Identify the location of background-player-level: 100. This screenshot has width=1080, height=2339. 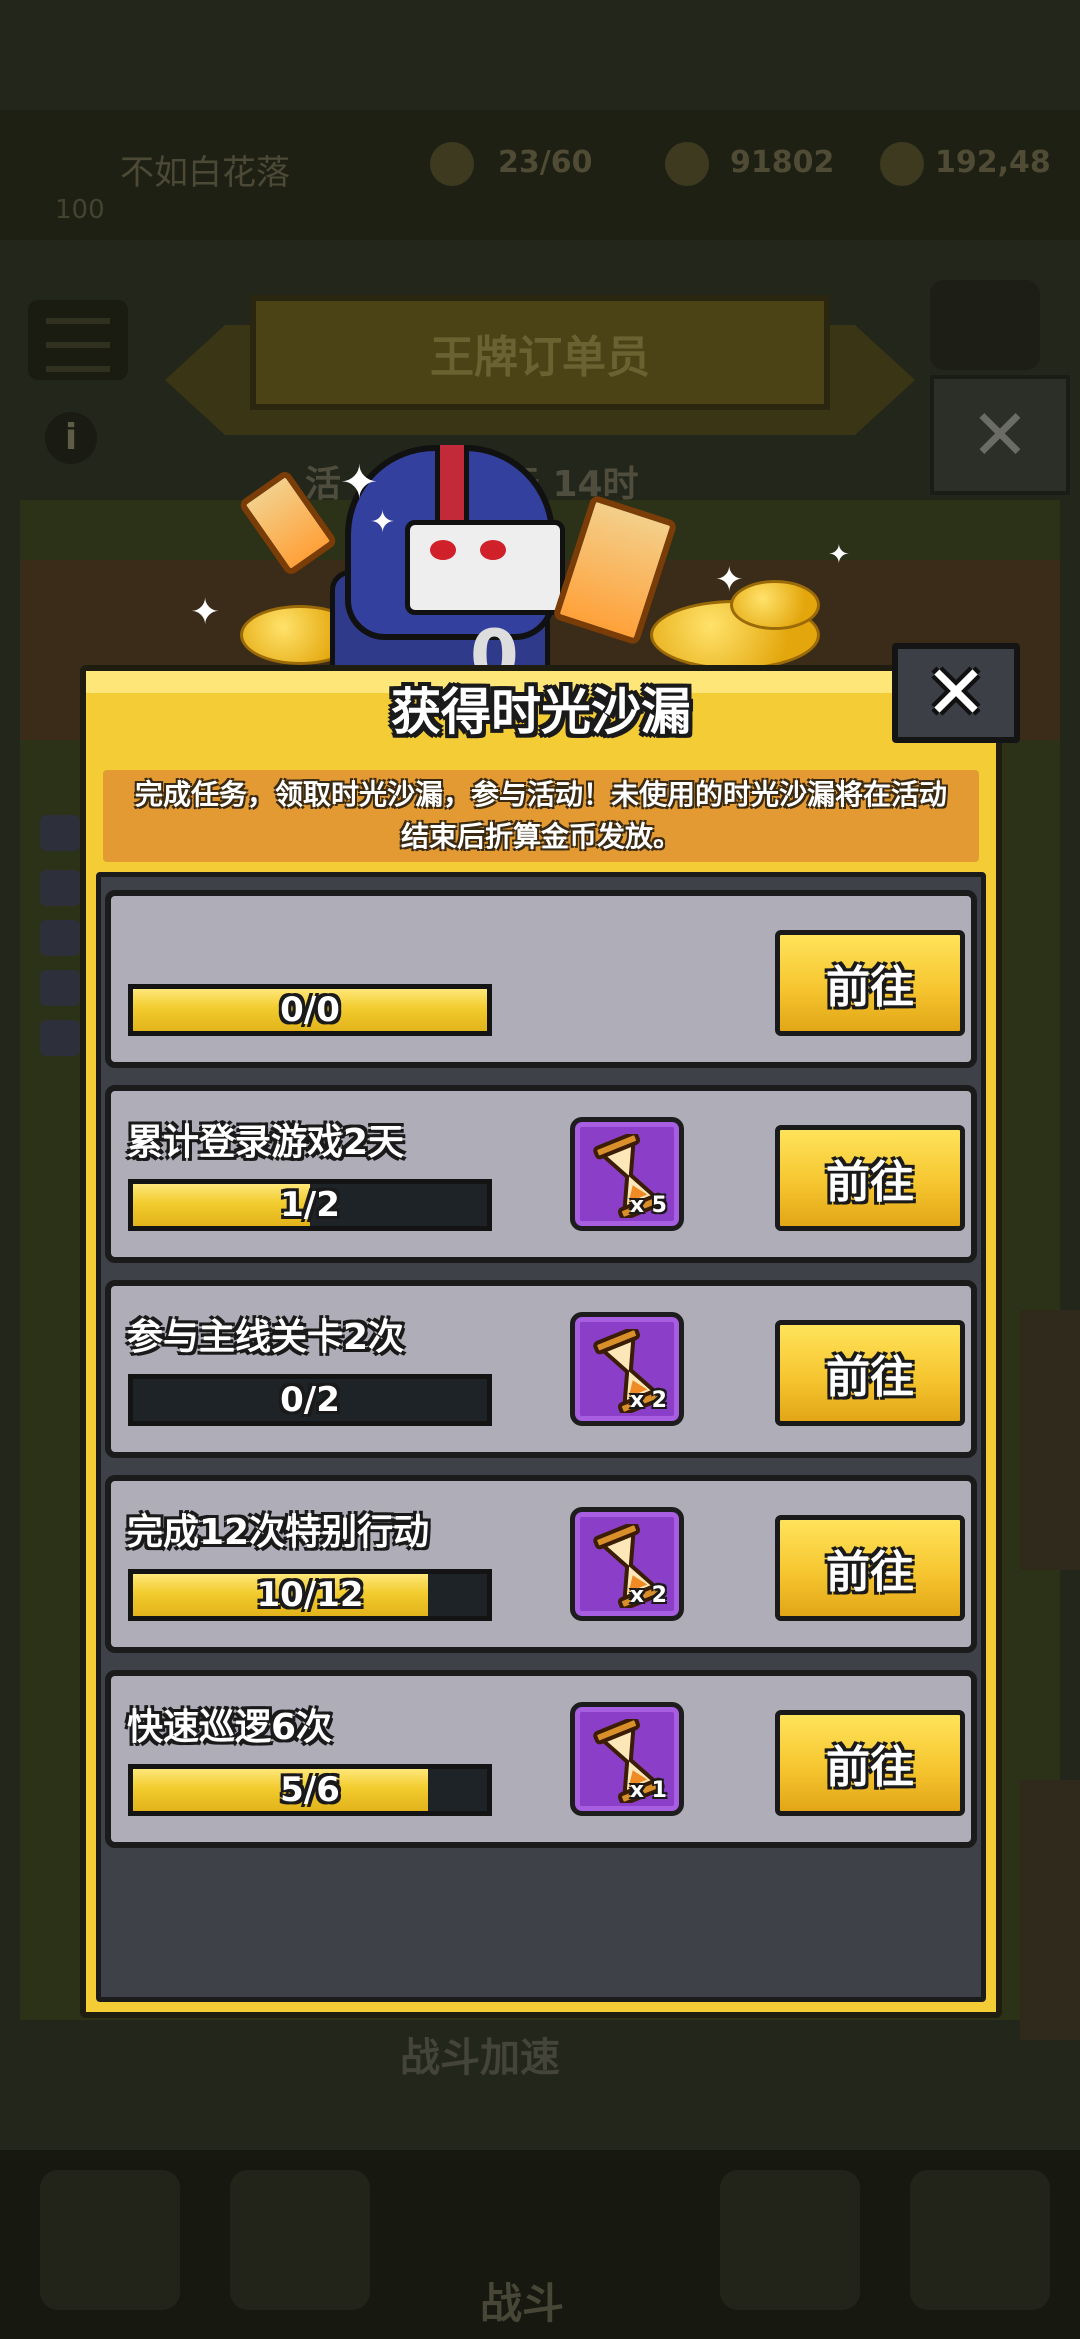
(80, 210).